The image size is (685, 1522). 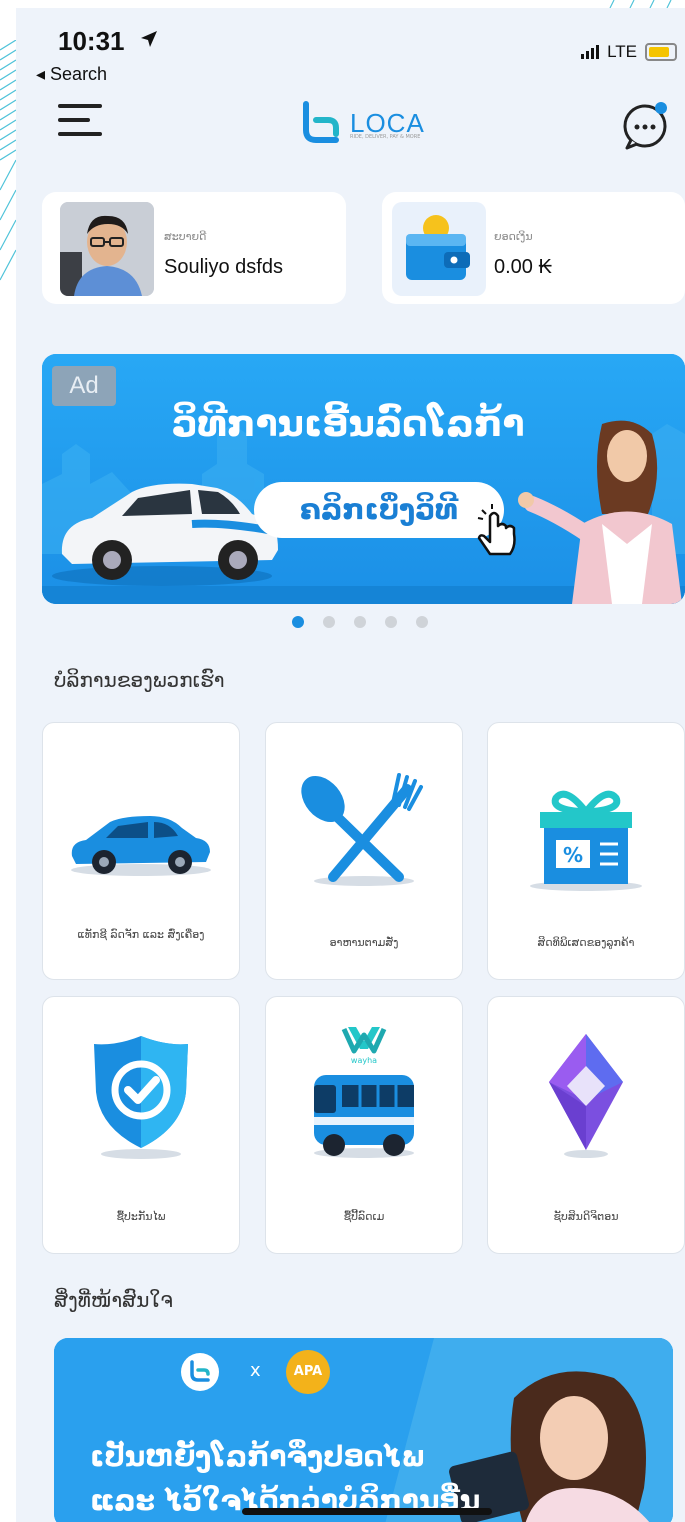 What do you see at coordinates (533, 248) in the screenshot?
I see `wallet-card: ຍອດເງິນ 0.00 ₭` at bounding box center [533, 248].